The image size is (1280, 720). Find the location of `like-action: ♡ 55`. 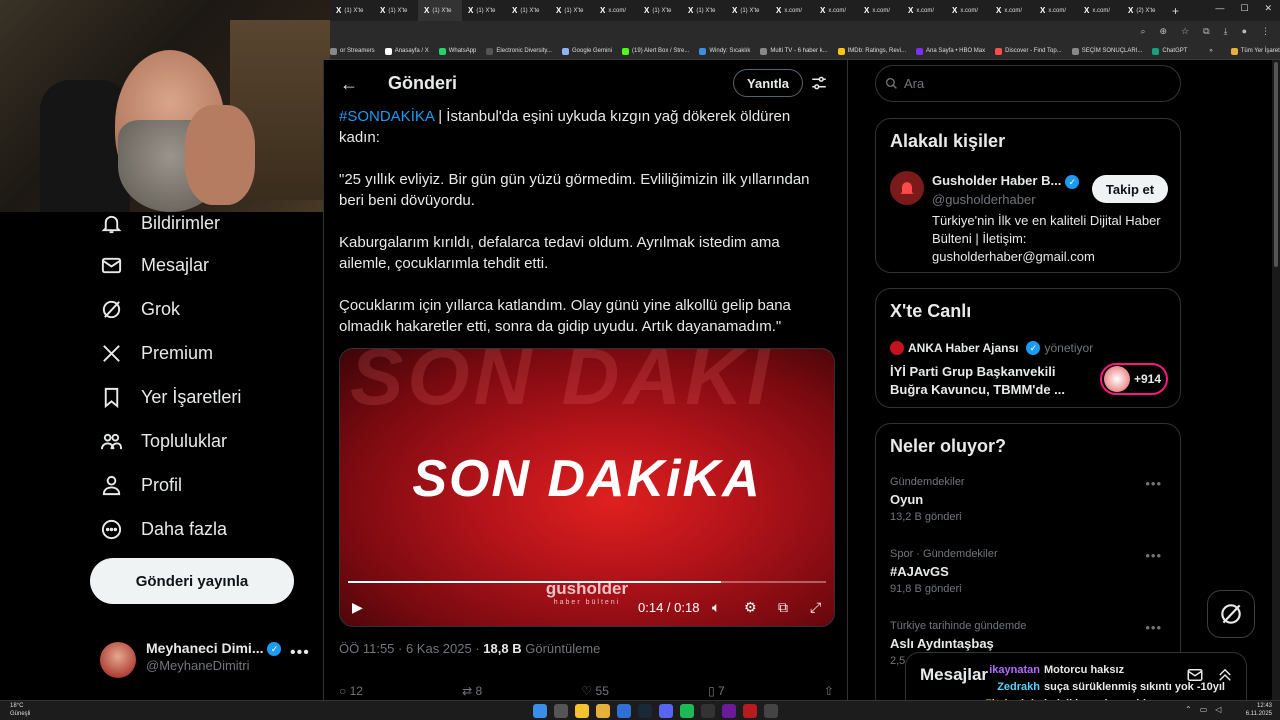

like-action: ♡ 55 is located at coordinates (594, 691).